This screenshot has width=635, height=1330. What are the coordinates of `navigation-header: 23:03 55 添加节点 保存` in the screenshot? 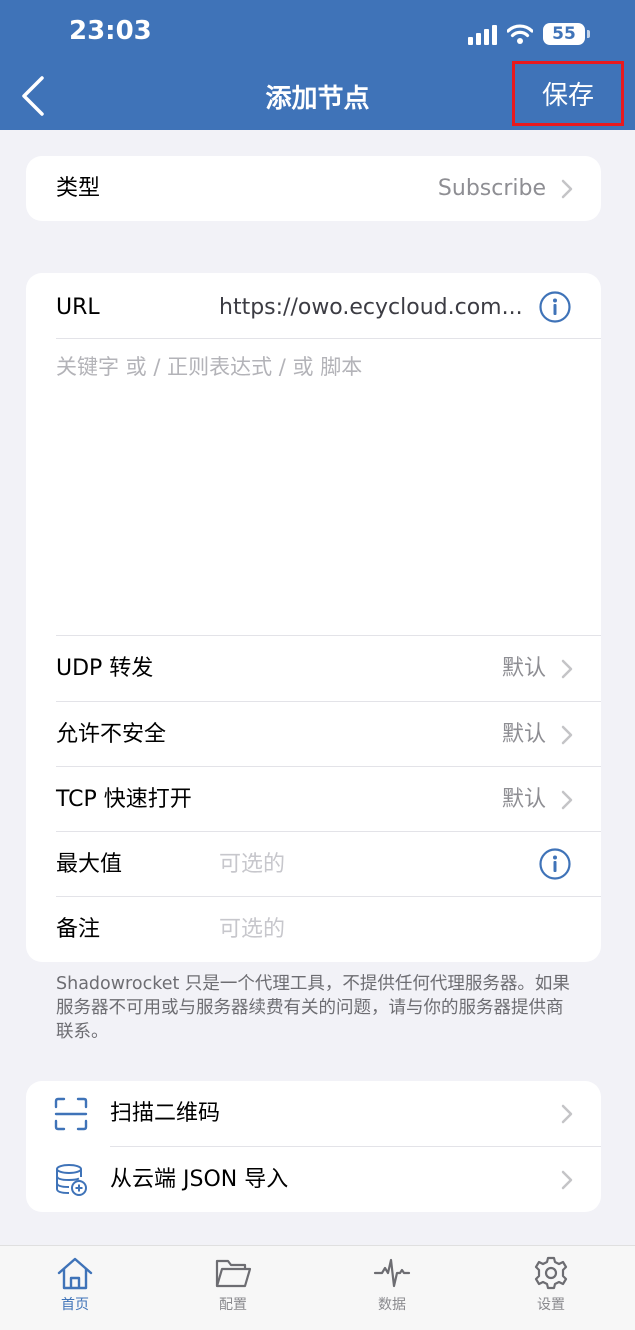 It's located at (317, 65).